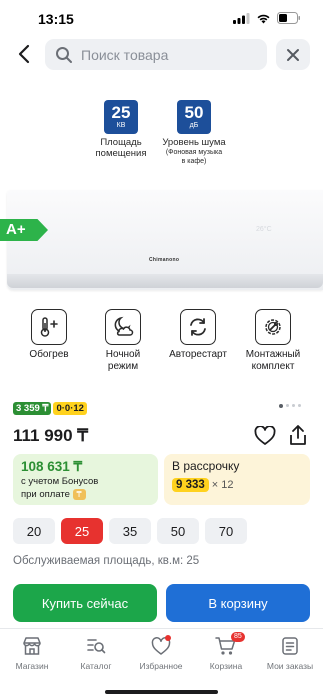 This screenshot has width=323, height=699. Describe the element at coordinates (194, 112) in the screenshot. I see `spec-value: 50` at that location.